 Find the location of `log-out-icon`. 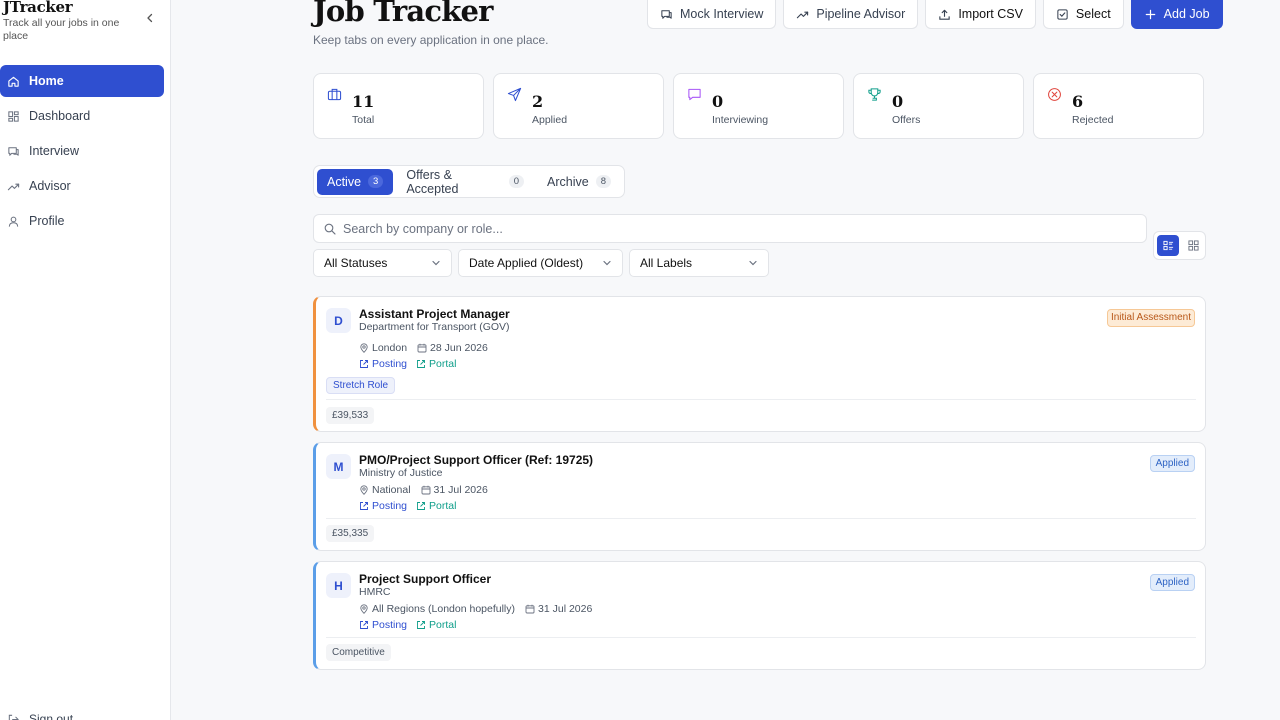

log-out-icon is located at coordinates (13, 717).